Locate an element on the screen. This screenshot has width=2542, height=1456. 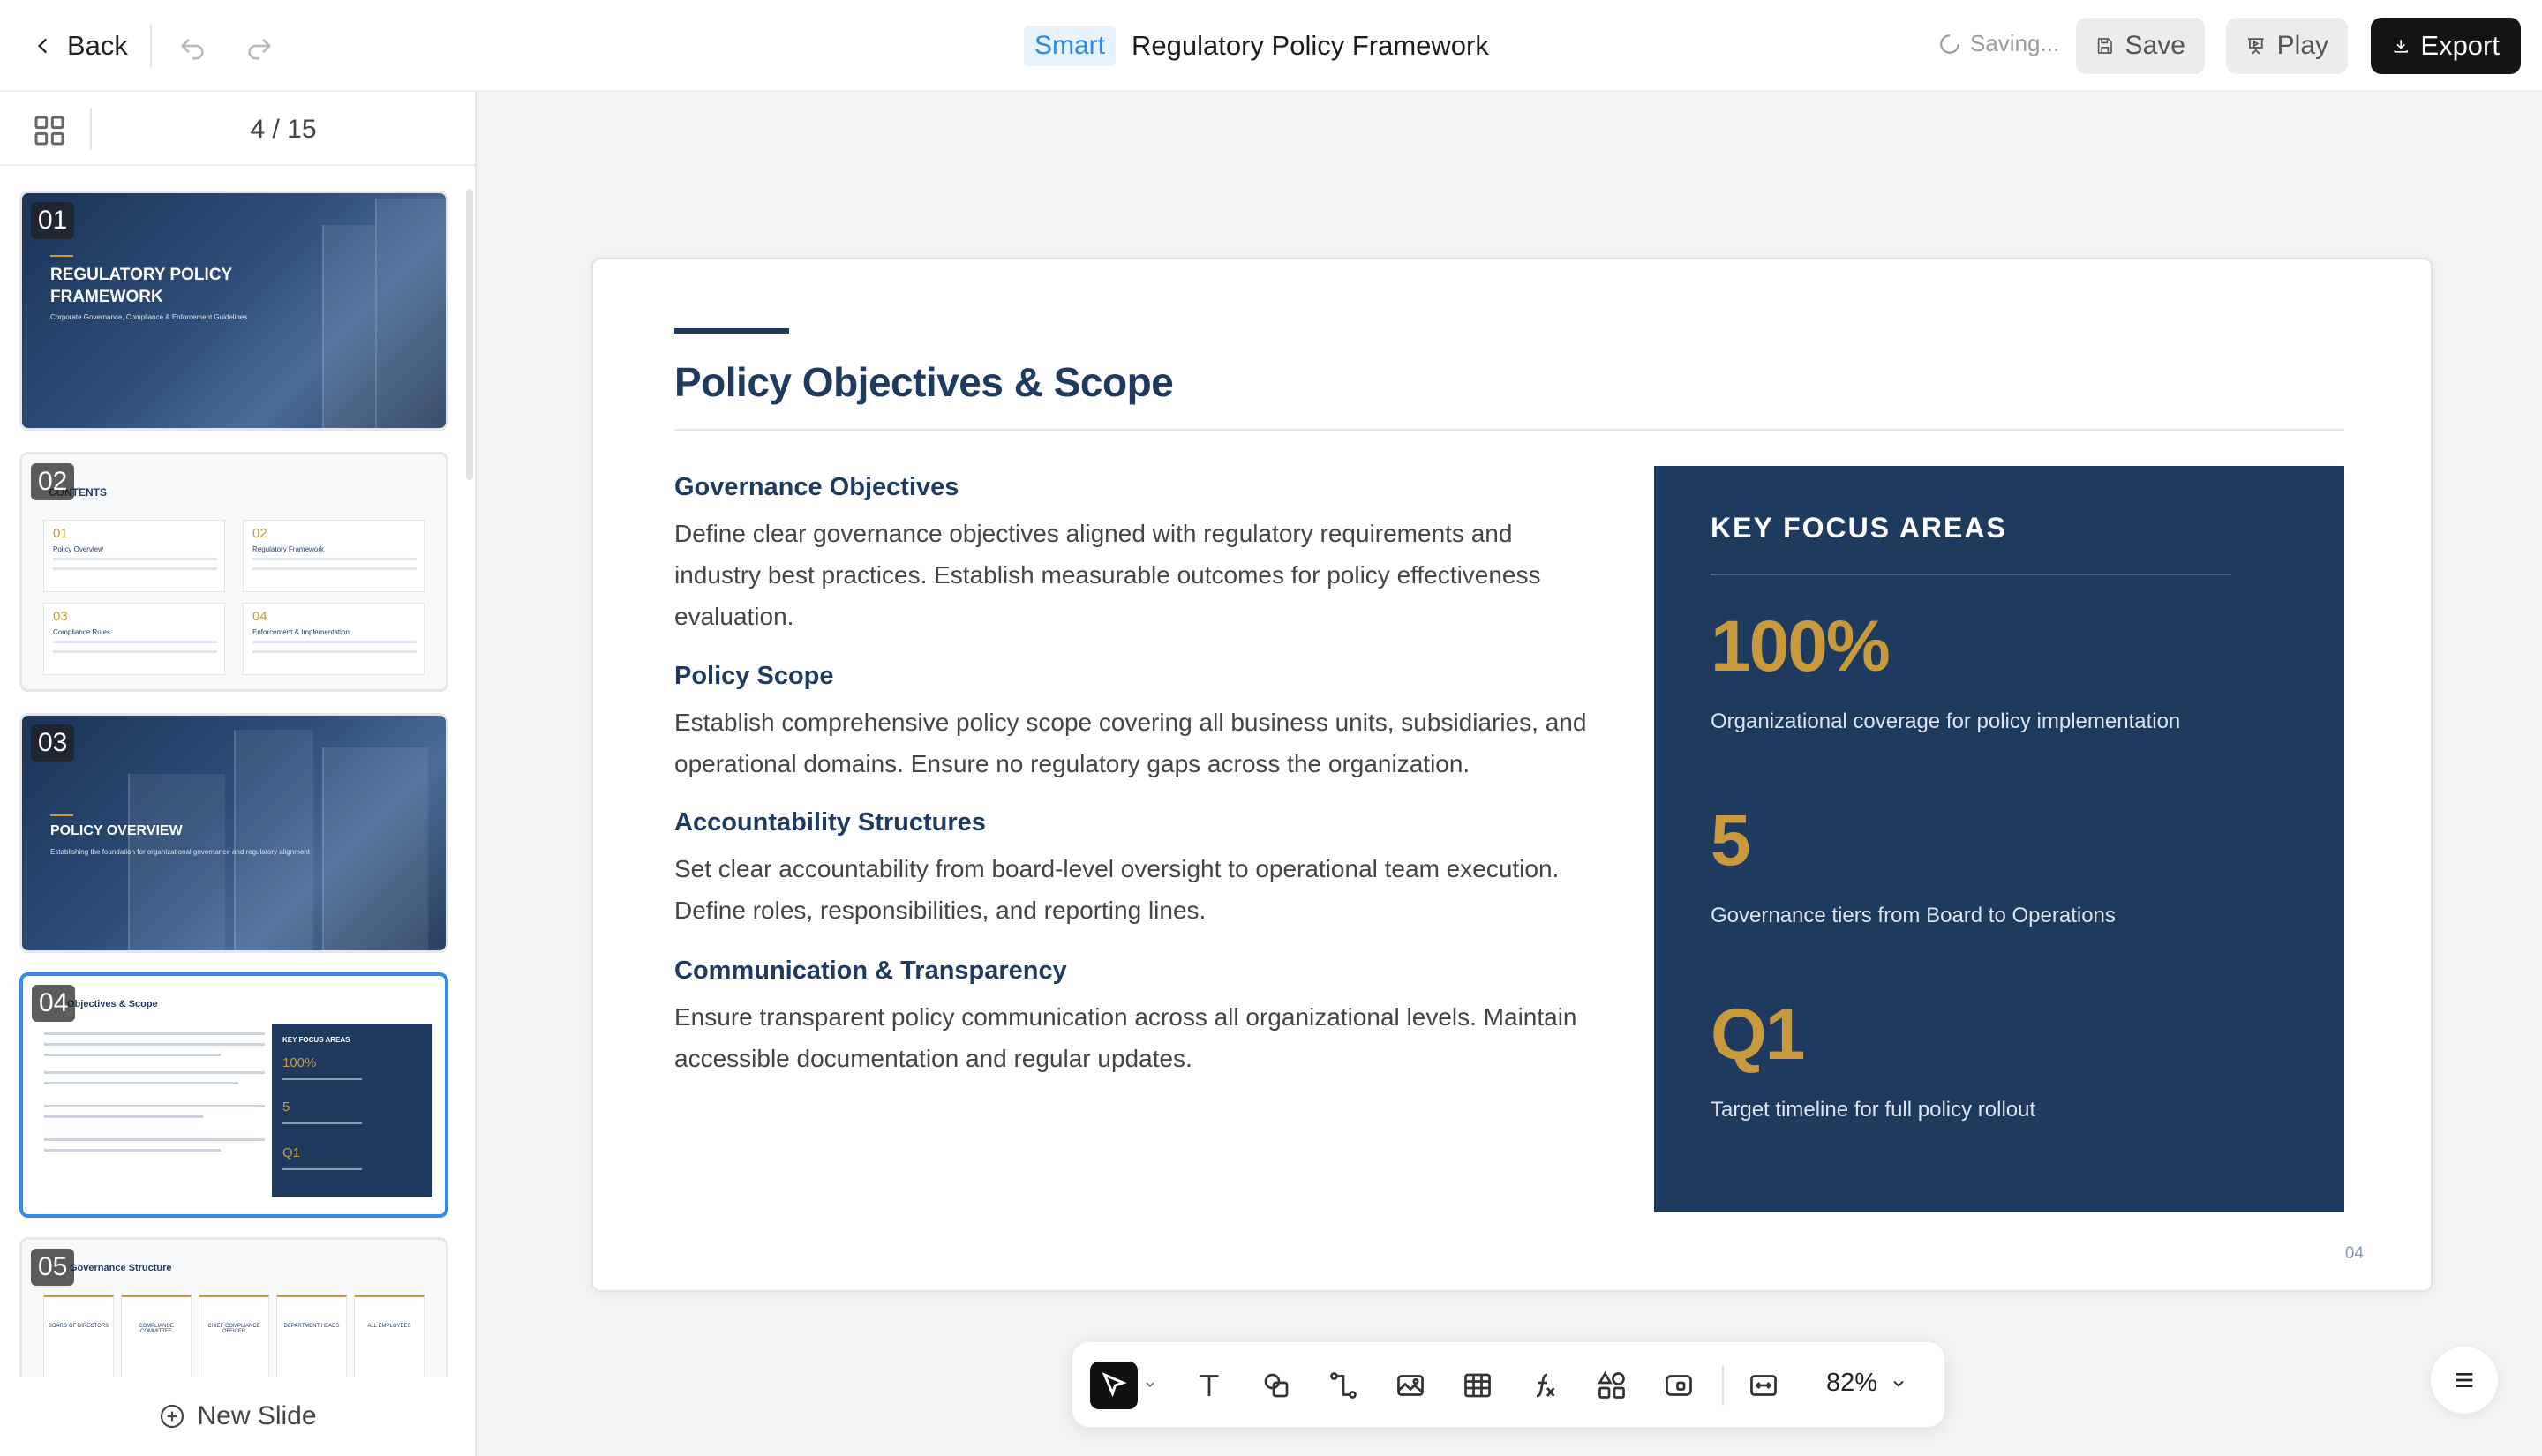
spinner-icon is located at coordinates (1950, 44).